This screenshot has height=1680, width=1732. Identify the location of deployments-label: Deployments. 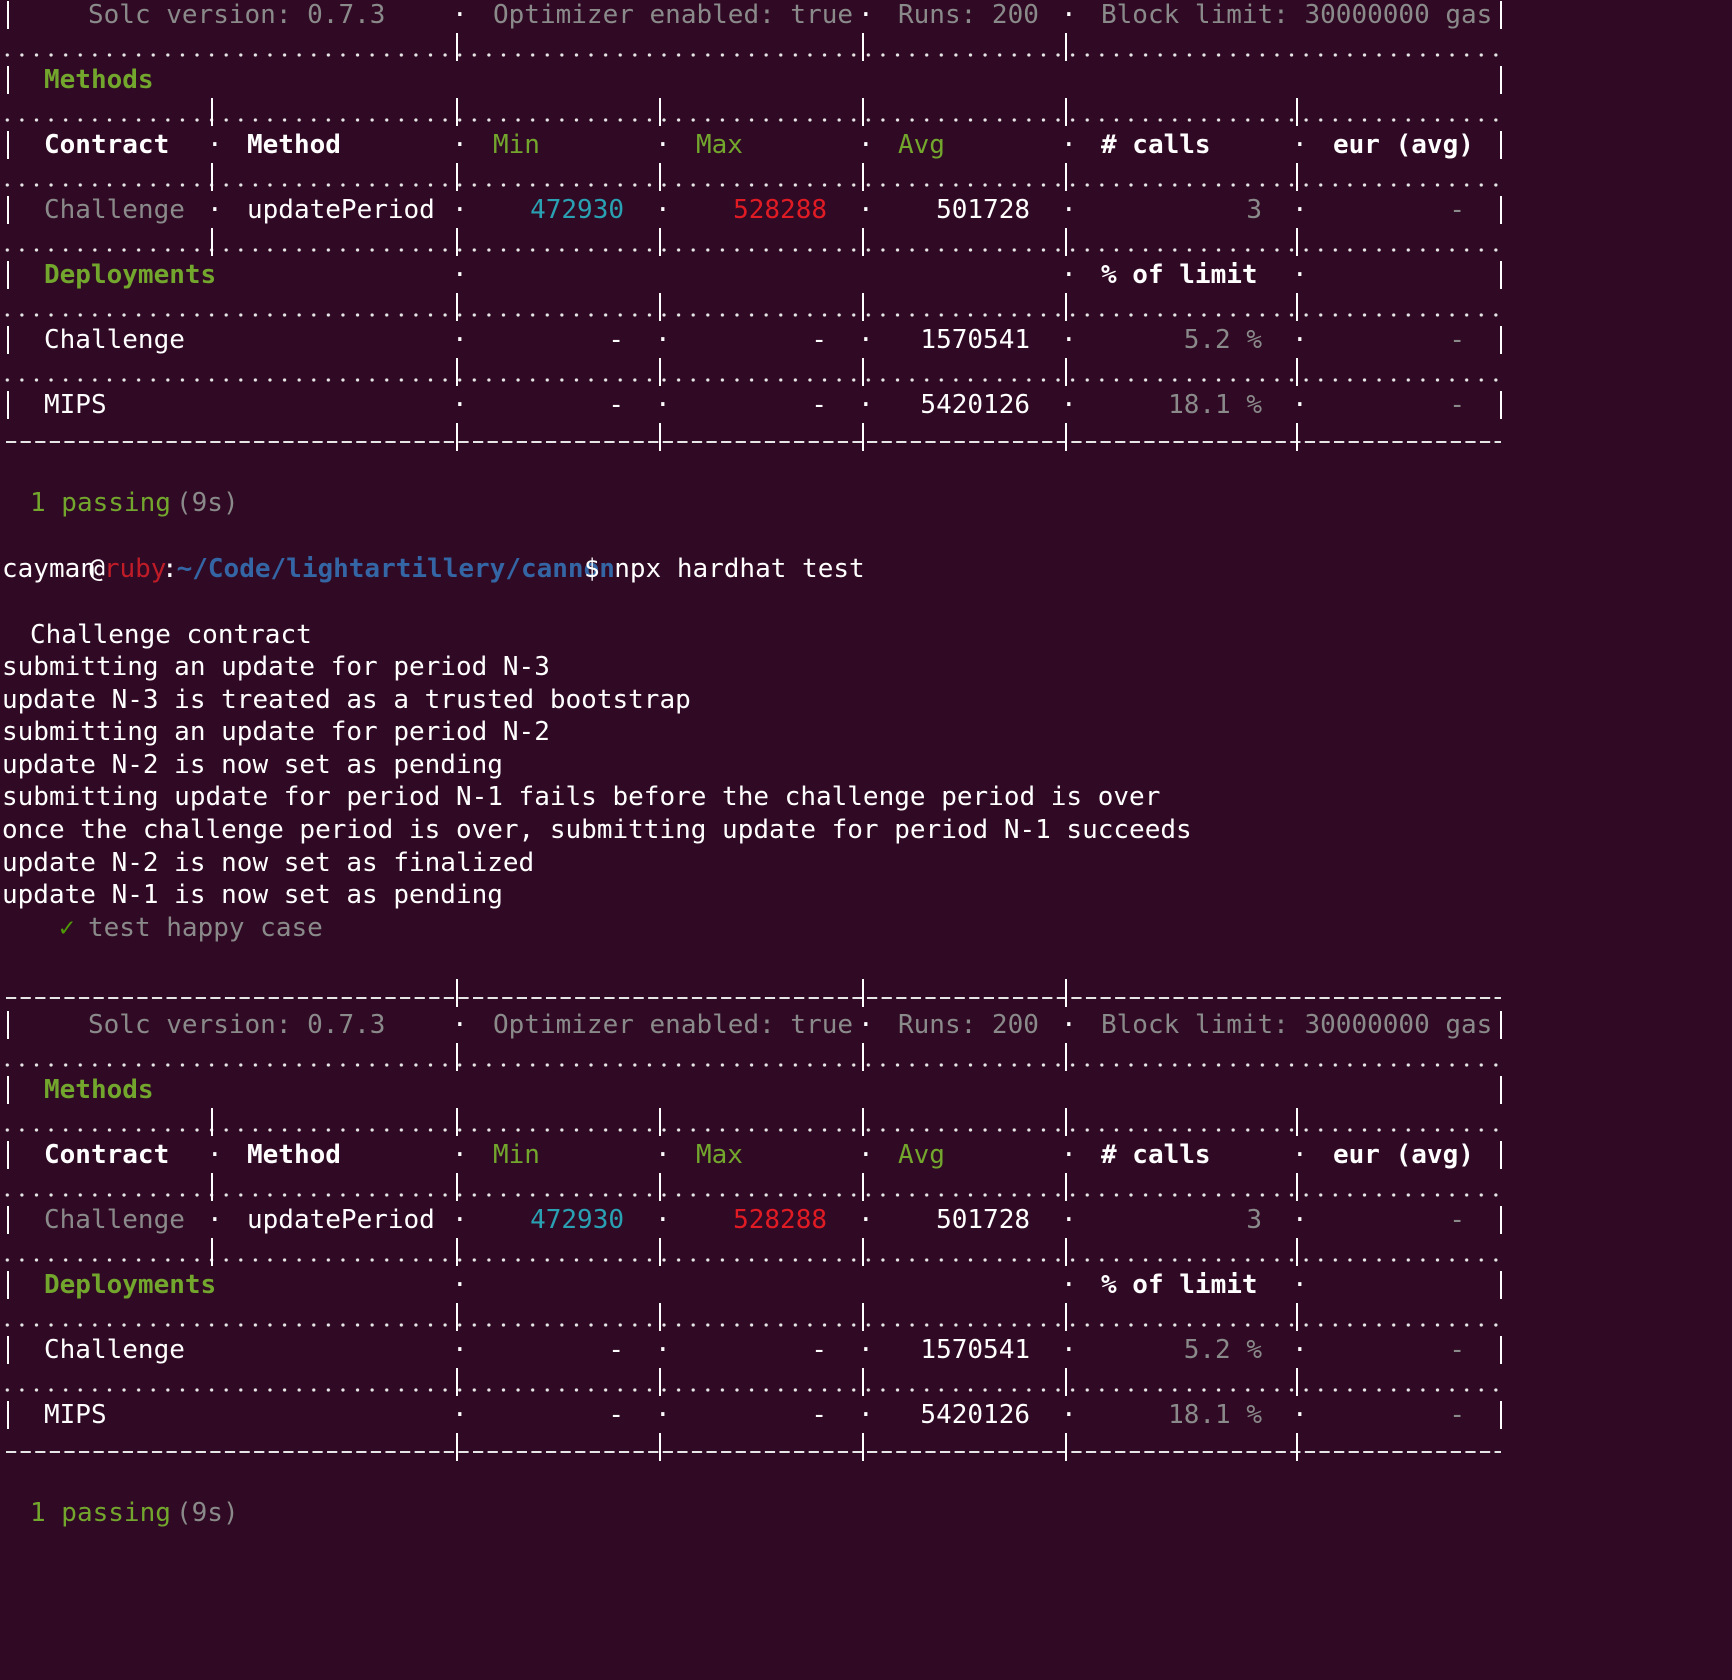
(130, 1285).